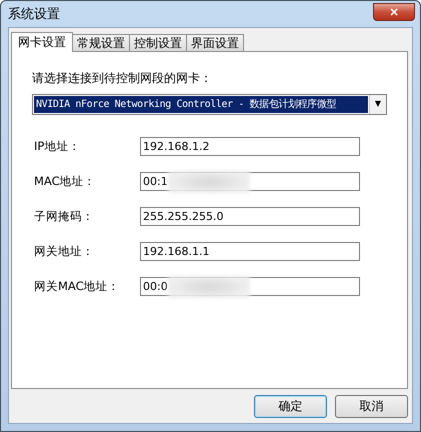 The image size is (421, 432). What do you see at coordinates (250, 251) in the screenshot?
I see `input-field: 192.168.1.1` at bounding box center [250, 251].